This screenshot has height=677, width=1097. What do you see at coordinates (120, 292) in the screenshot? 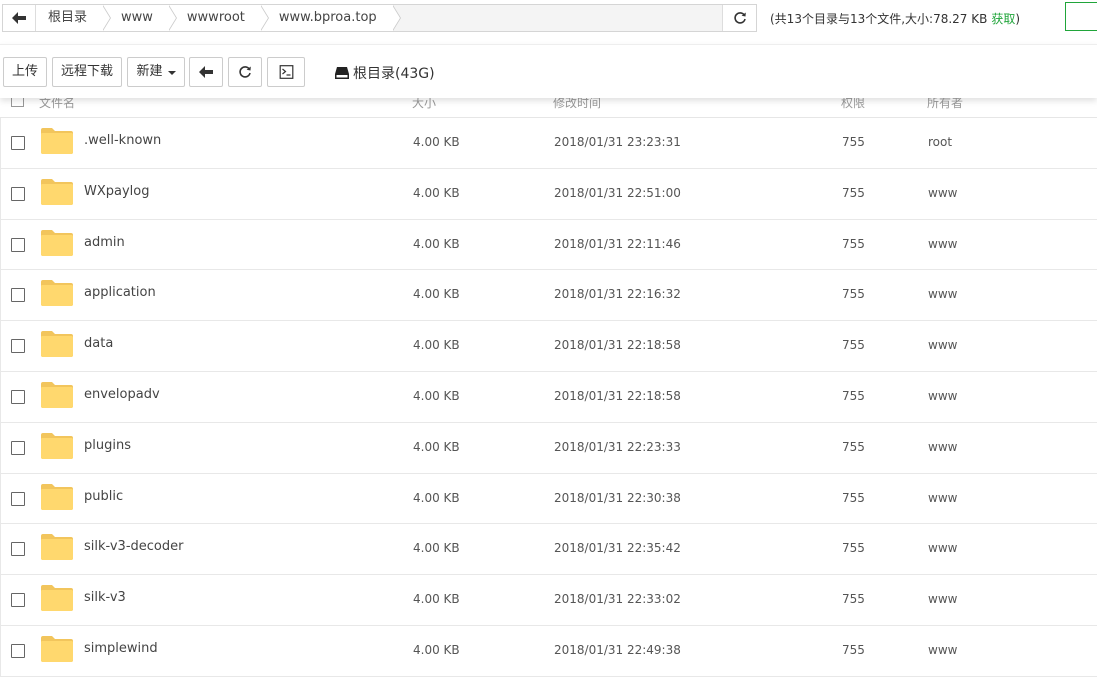
I see `file-name: application` at bounding box center [120, 292].